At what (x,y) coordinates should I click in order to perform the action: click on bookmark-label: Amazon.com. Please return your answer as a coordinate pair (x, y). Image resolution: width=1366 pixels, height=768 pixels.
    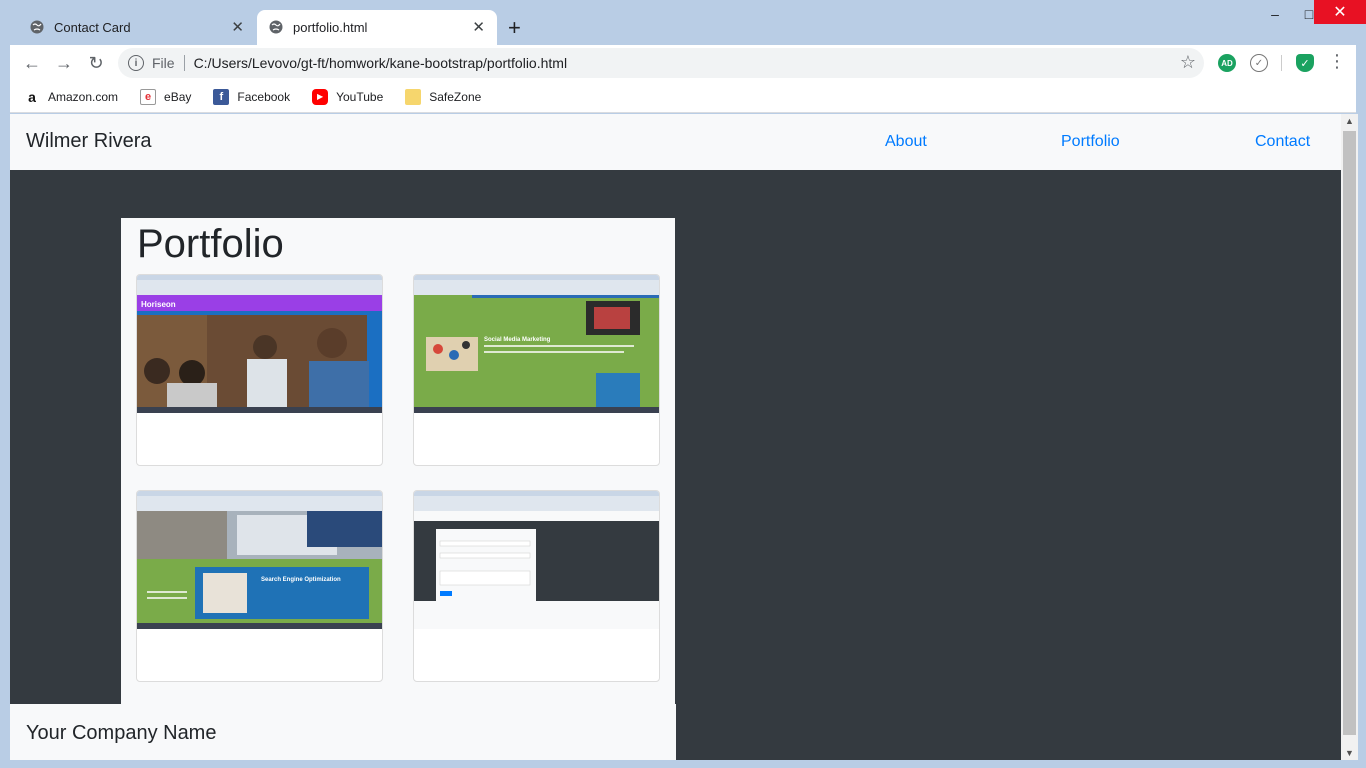
    Looking at the image, I should click on (83, 96).